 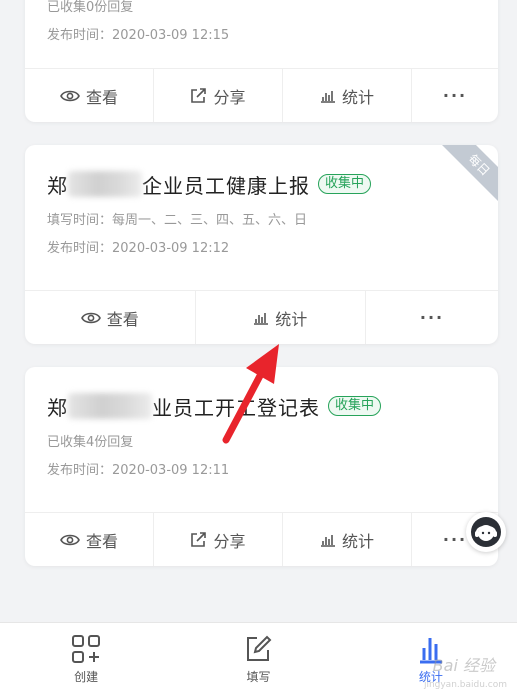 I want to click on tab-create: 创建, so click(x=86, y=659).